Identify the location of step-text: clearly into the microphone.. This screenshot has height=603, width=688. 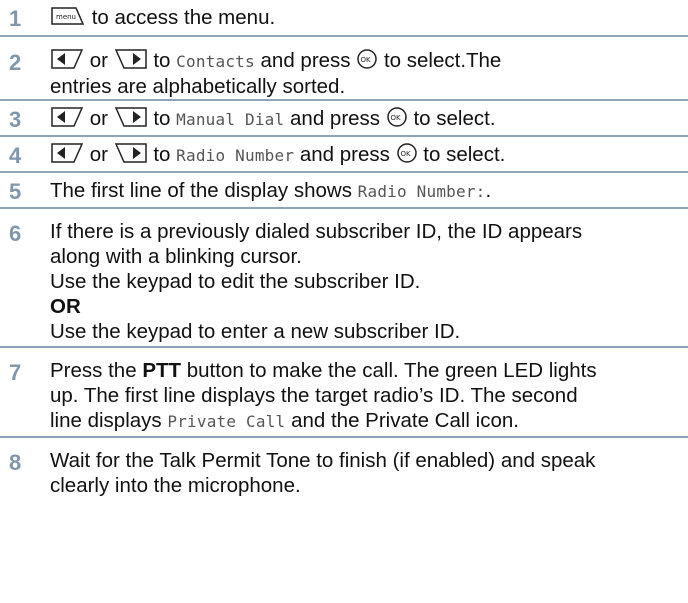
(175, 485).